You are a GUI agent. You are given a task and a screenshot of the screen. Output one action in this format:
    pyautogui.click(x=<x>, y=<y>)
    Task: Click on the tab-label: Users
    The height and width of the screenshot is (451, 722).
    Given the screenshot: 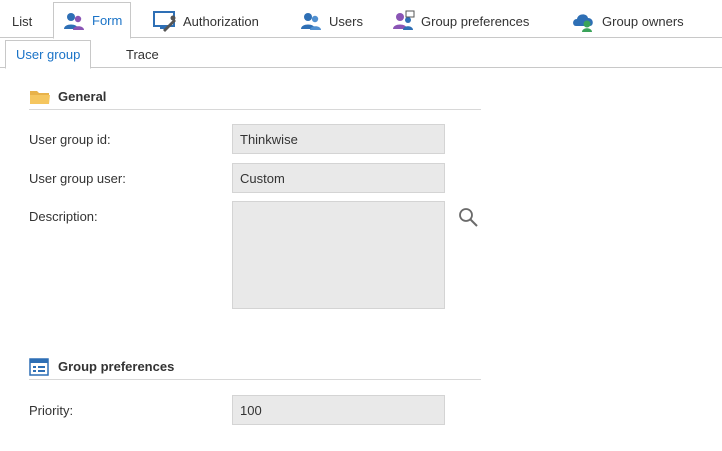 What is the action you would take?
    pyautogui.click(x=346, y=21)
    